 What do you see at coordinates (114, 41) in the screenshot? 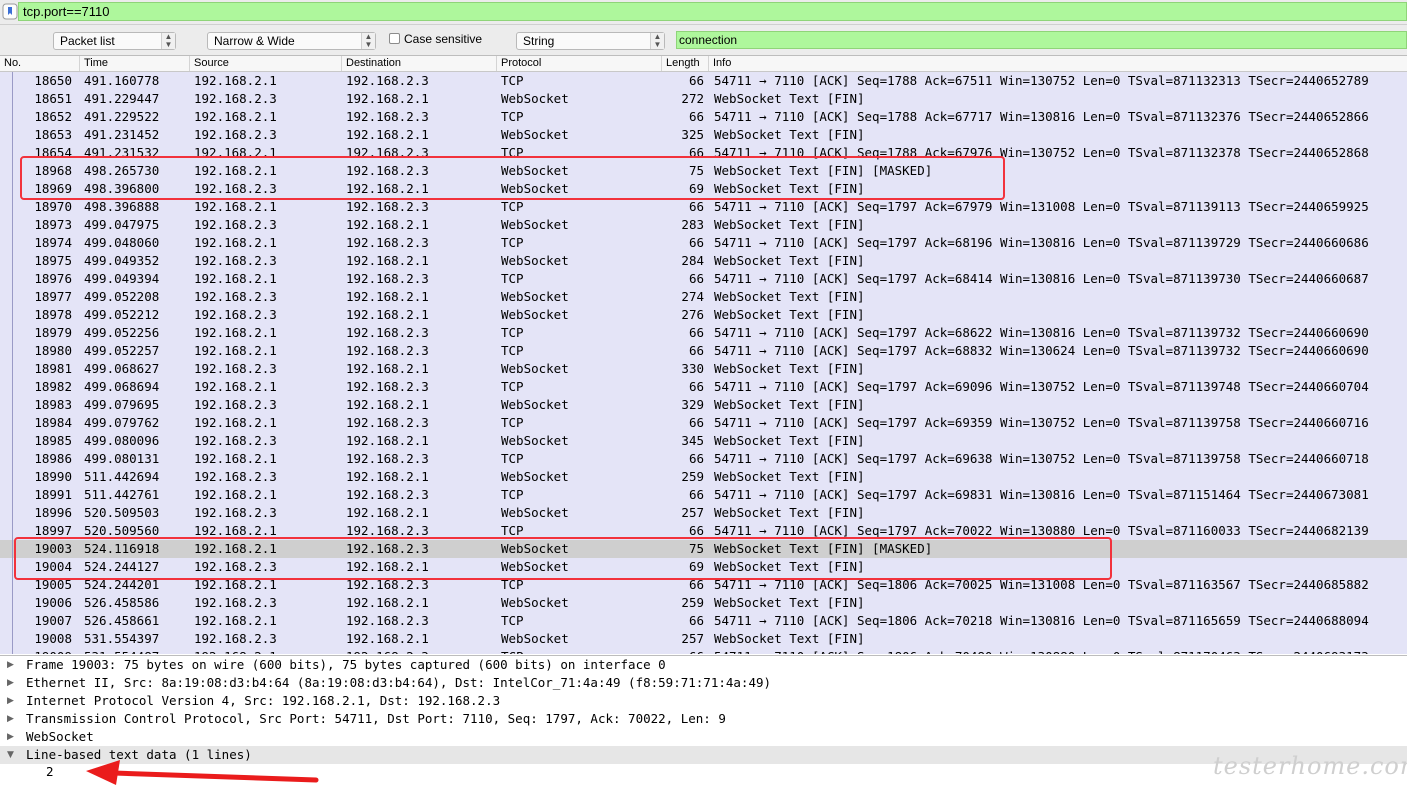
I see `search-in-select: Packet list ▲ ▼` at bounding box center [114, 41].